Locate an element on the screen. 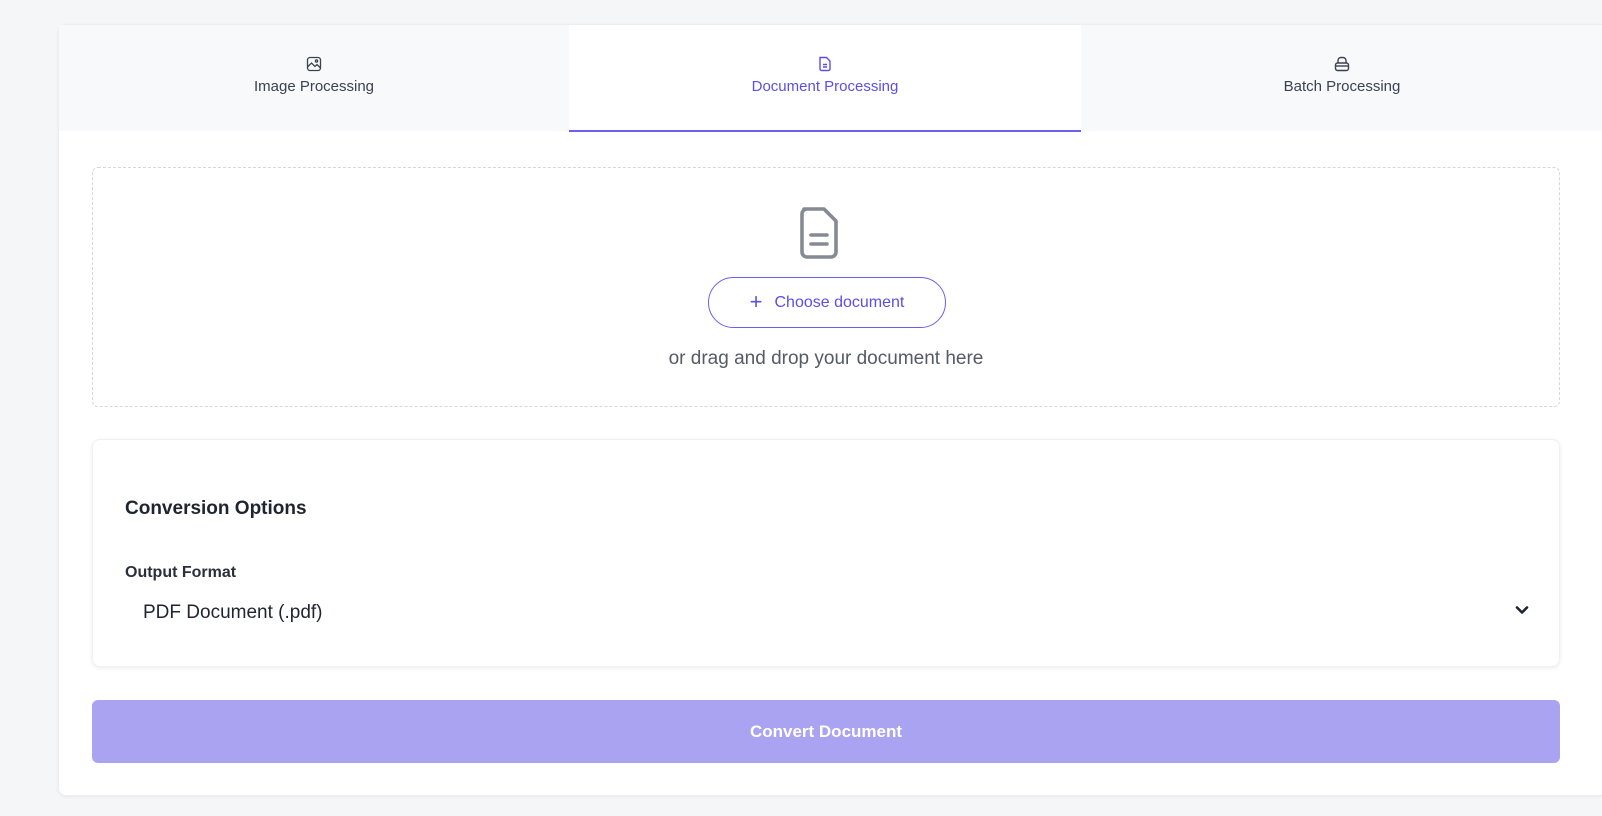  convert-document-label: Convert Document is located at coordinates (826, 731).